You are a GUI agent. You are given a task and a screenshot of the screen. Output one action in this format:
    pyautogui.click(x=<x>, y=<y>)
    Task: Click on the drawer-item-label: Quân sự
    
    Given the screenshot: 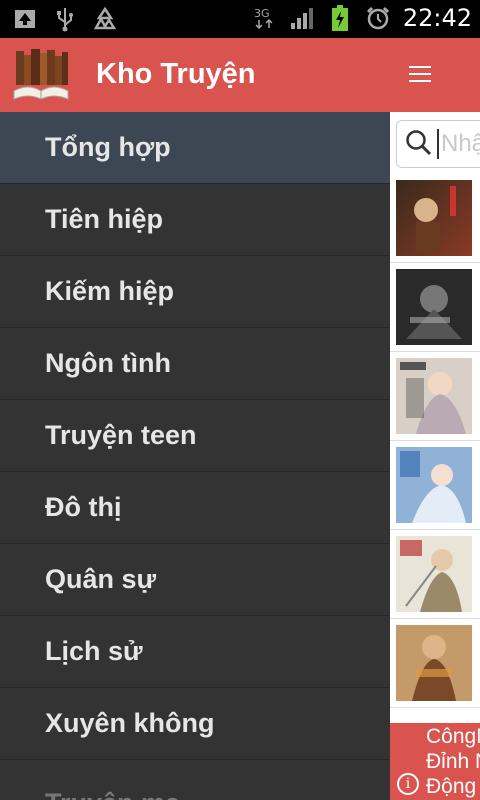 What is the action you would take?
    pyautogui.click(x=101, y=579)
    